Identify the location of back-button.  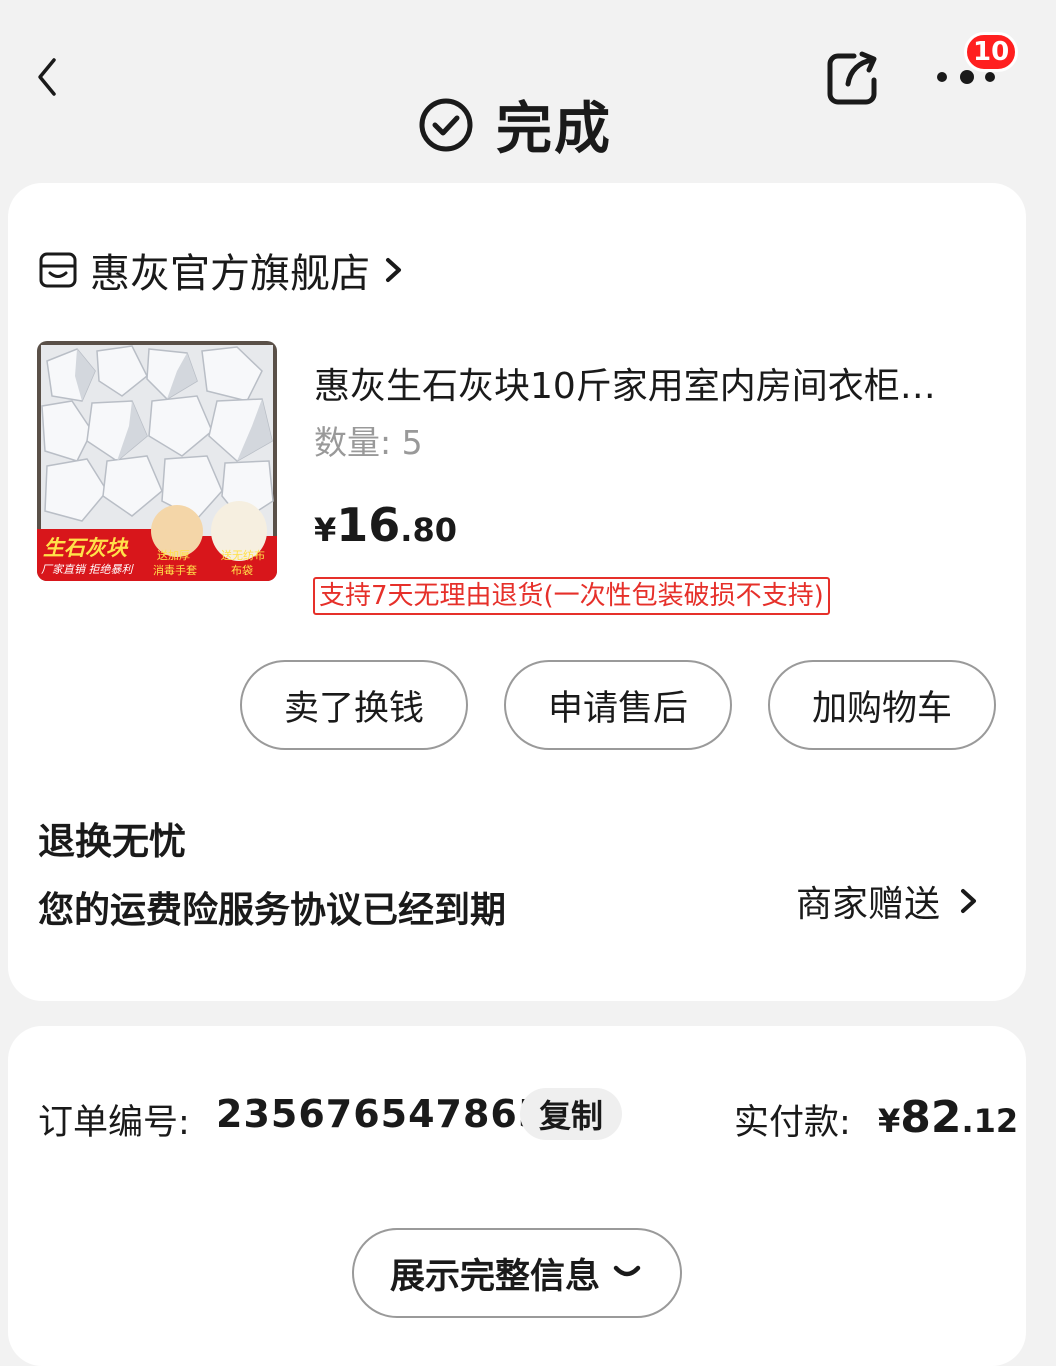
(50, 77).